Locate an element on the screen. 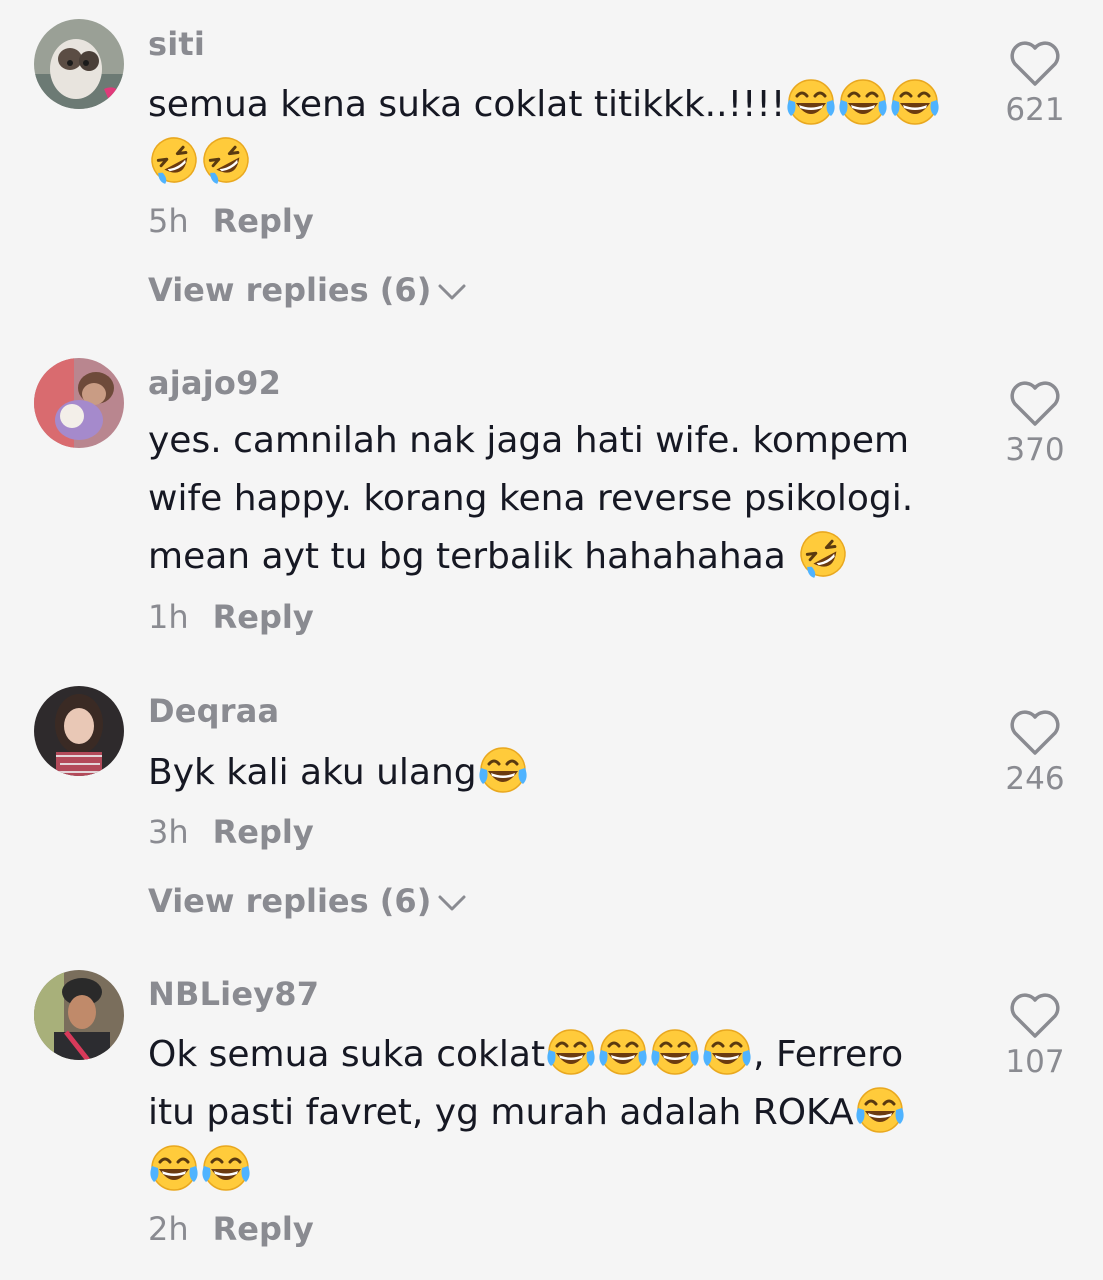 This screenshot has height=1280, width=1103. comment-time: 3h is located at coordinates (168, 832).